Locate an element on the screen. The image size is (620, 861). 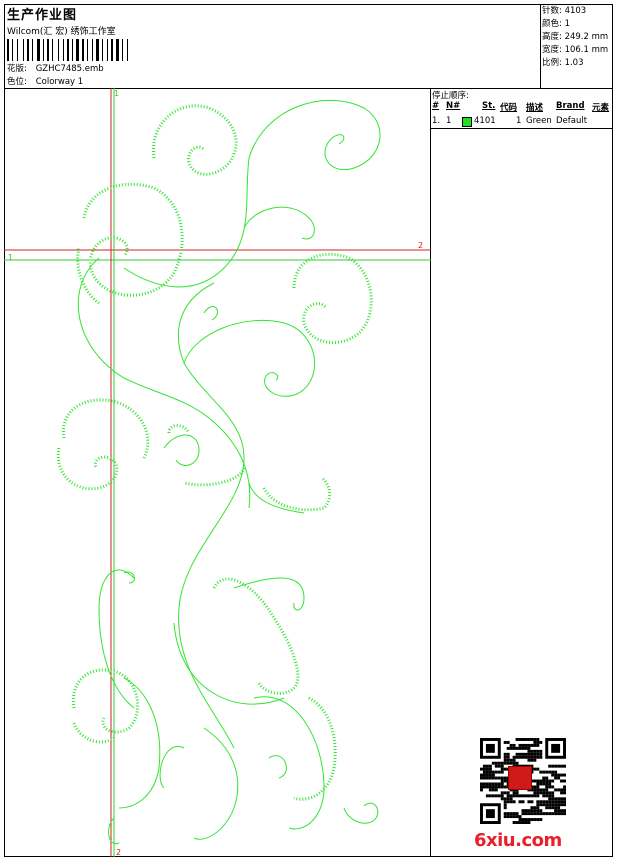
table-row: 1. 1 4101 1 Green Default is located at coordinates (521, 122).